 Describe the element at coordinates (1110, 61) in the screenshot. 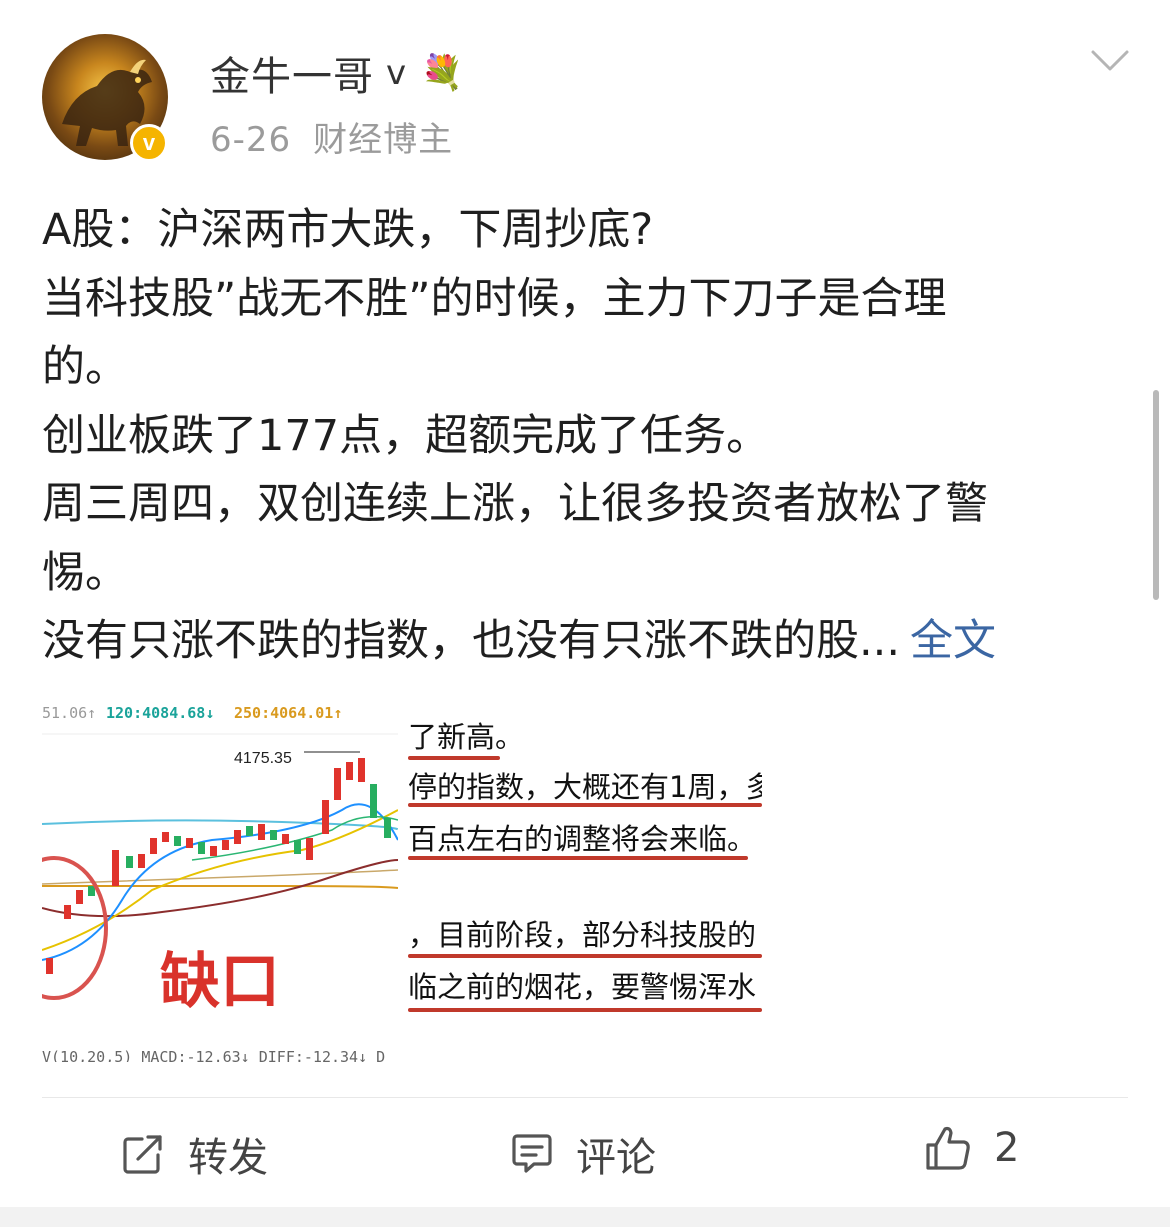

I see `chevron-down-icon` at that location.